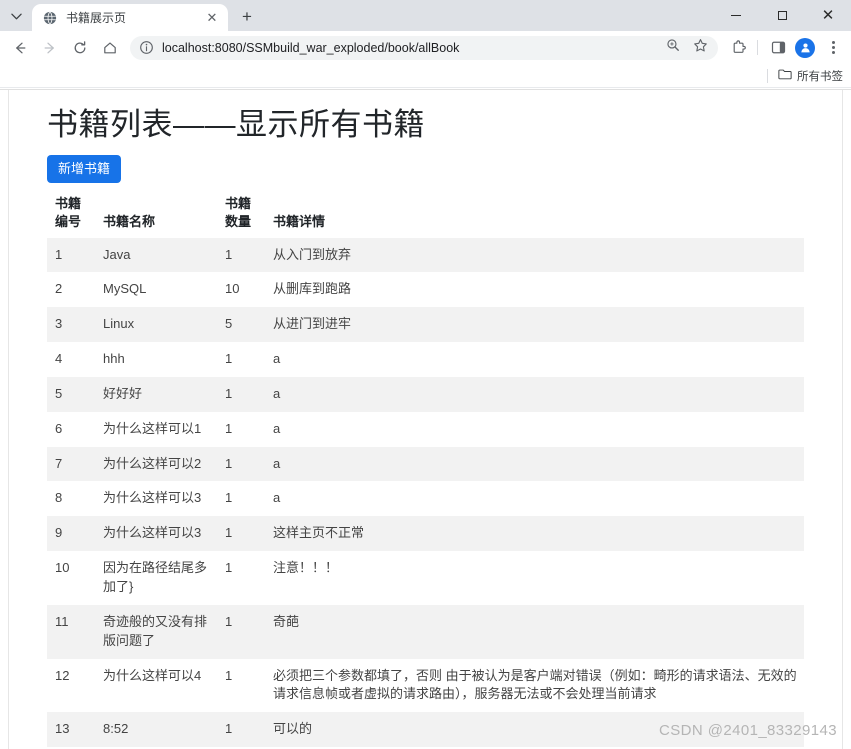 Image resolution: width=851 pixels, height=749 pixels. I want to click on cell-book-name: 奇迹般的又没有排版问题了, so click(155, 630).